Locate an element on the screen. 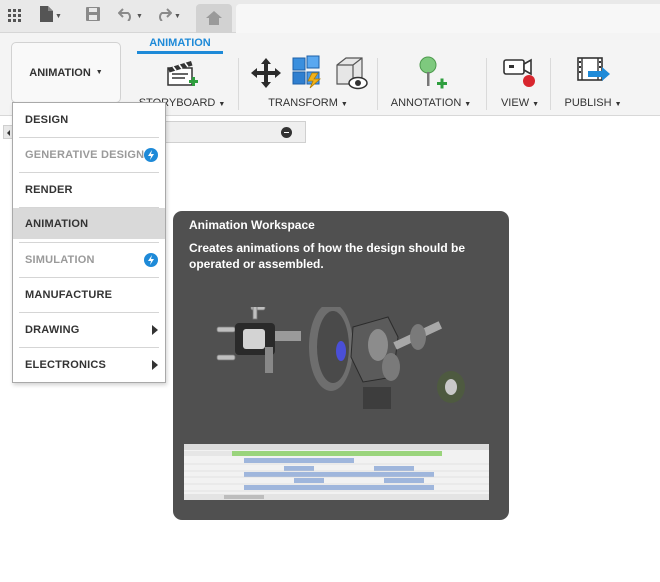 Image resolution: width=660 pixels, height=582 pixels. pushpin-add-icon is located at coordinates (431, 75).